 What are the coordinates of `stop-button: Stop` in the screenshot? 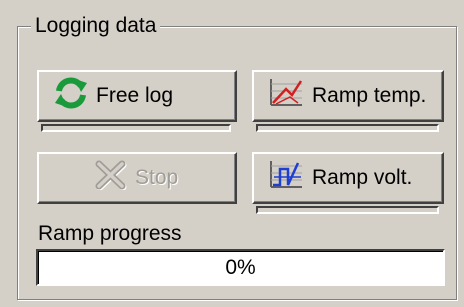 It's located at (137, 178).